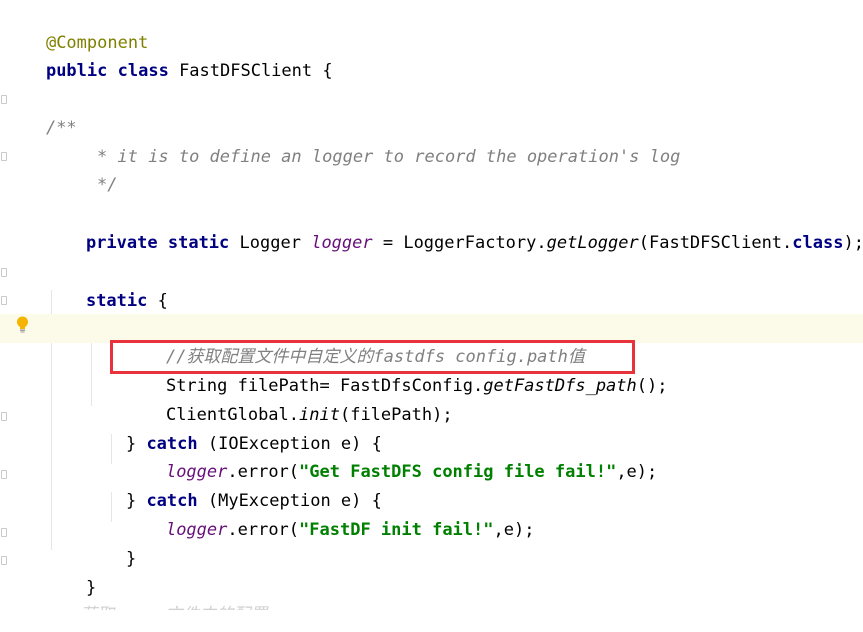 This screenshot has height=632, width=863. What do you see at coordinates (592, 243) in the screenshot?
I see `method-call: getLogger` at bounding box center [592, 243].